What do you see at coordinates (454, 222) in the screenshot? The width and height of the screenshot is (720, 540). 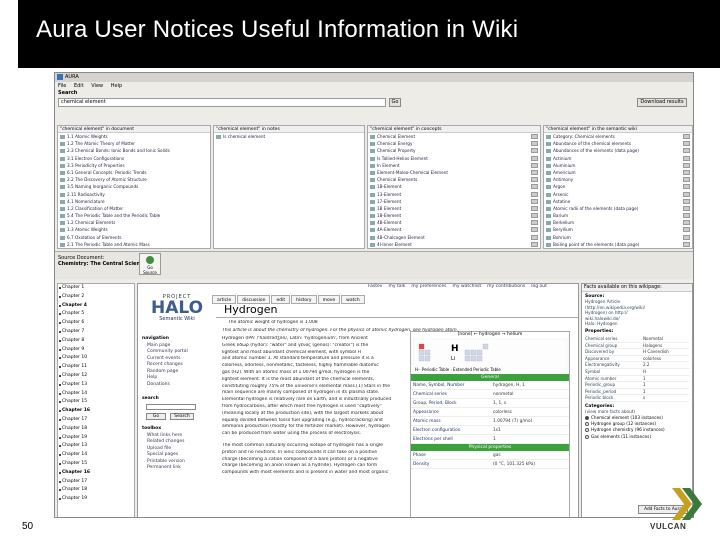 I see `result-row: 4B-Element` at bounding box center [454, 222].